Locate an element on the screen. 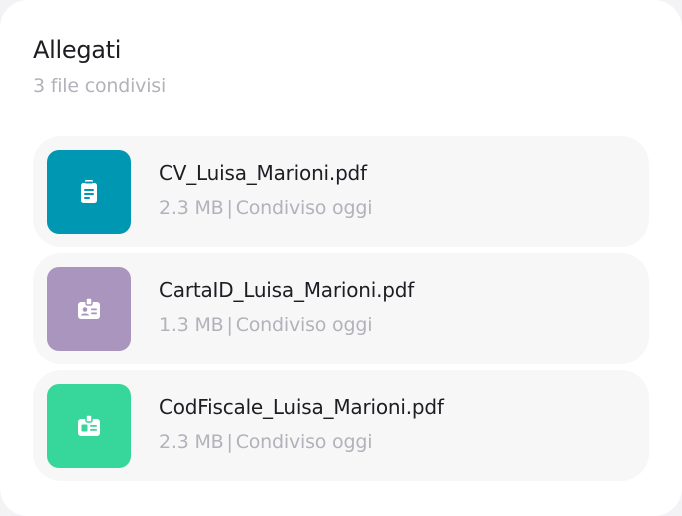  id-badge-icon is located at coordinates (89, 308).